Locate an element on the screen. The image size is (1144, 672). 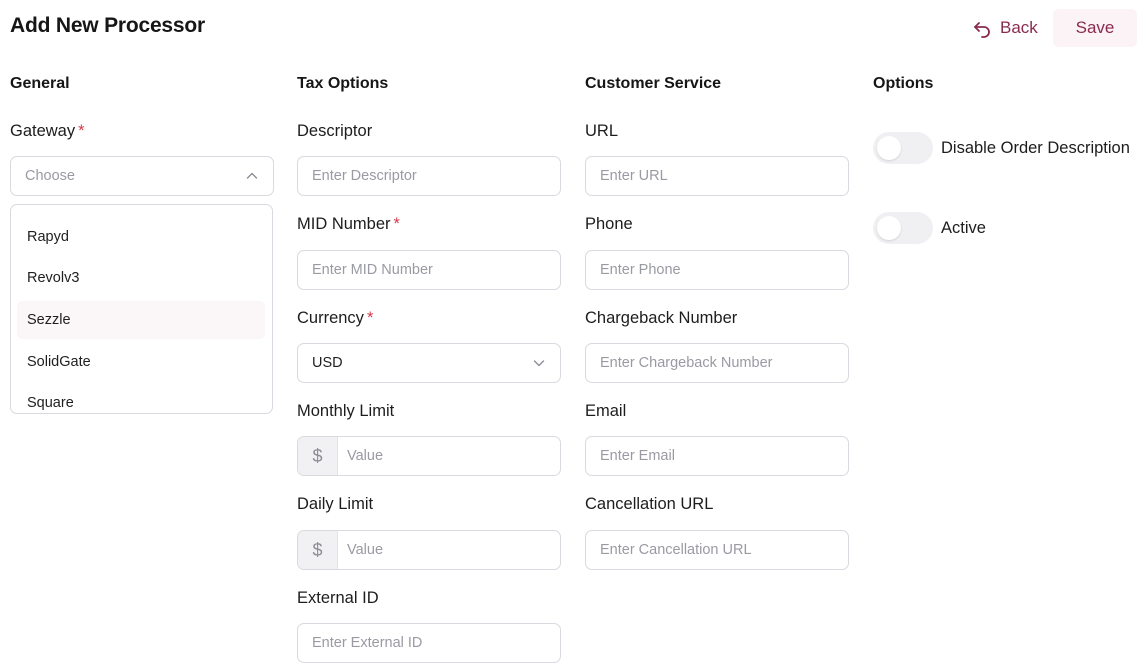
gateway-option-rapyd: Rapyd is located at coordinates (141, 237).